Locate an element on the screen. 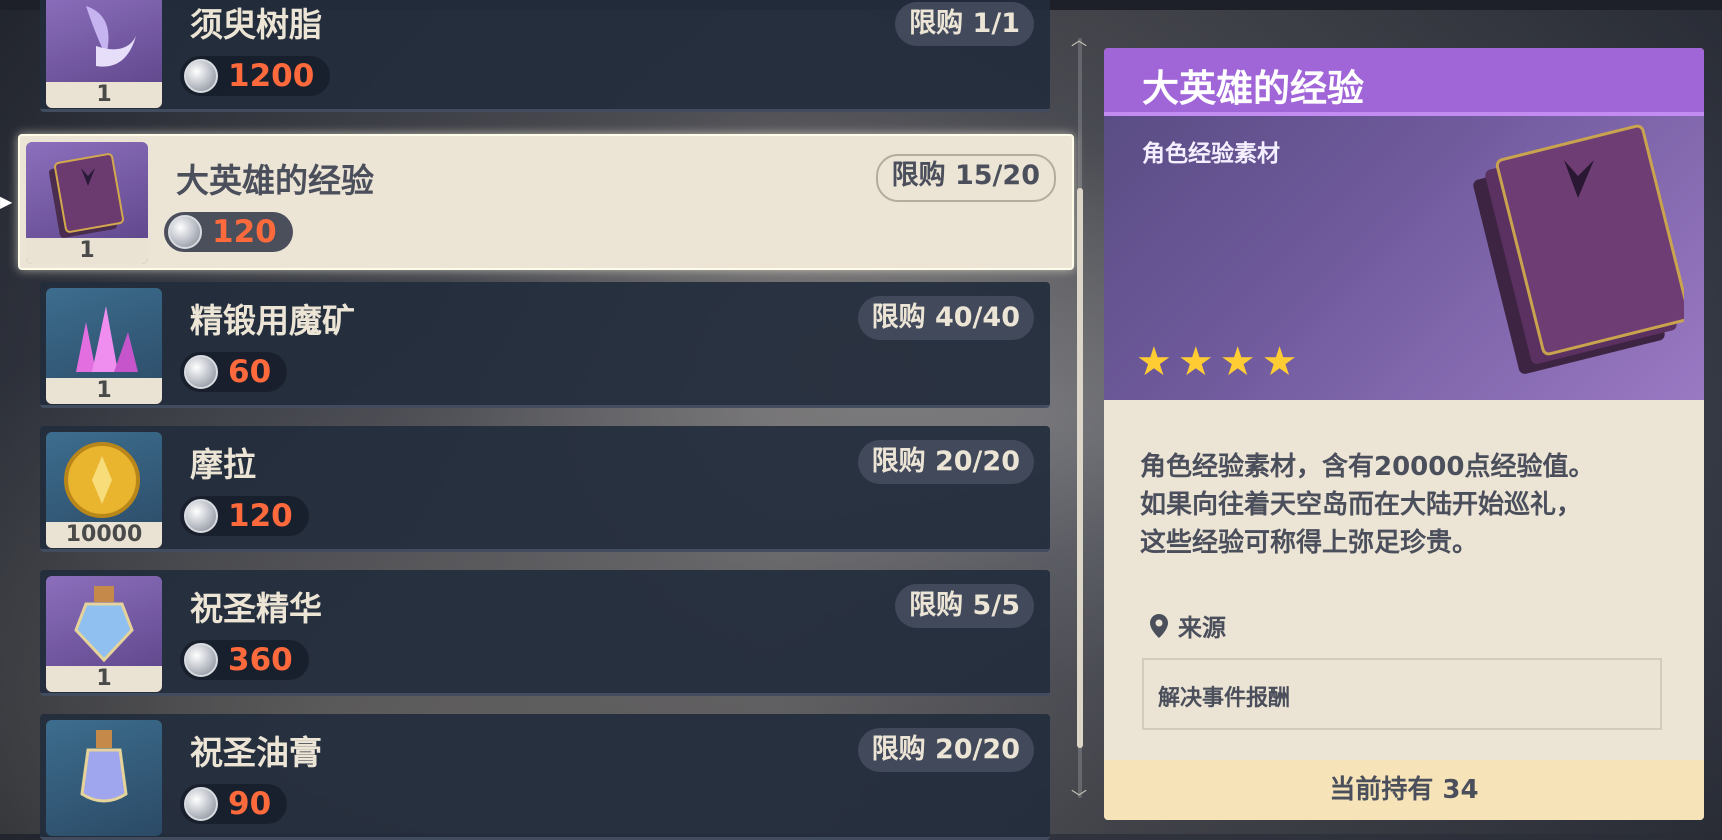 This screenshot has height=840, width=1722. scroll-up-icon: ︿ is located at coordinates (1079, 38).